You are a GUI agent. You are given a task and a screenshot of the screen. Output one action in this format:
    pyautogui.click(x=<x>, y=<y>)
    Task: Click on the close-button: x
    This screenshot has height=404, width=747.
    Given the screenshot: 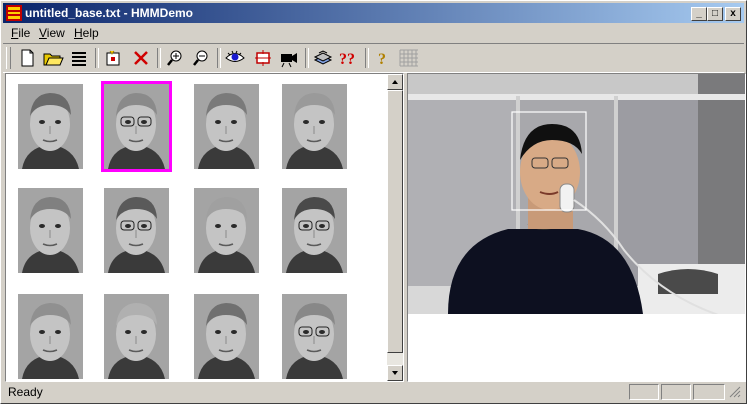 What is the action you would take?
    pyautogui.click(x=733, y=14)
    